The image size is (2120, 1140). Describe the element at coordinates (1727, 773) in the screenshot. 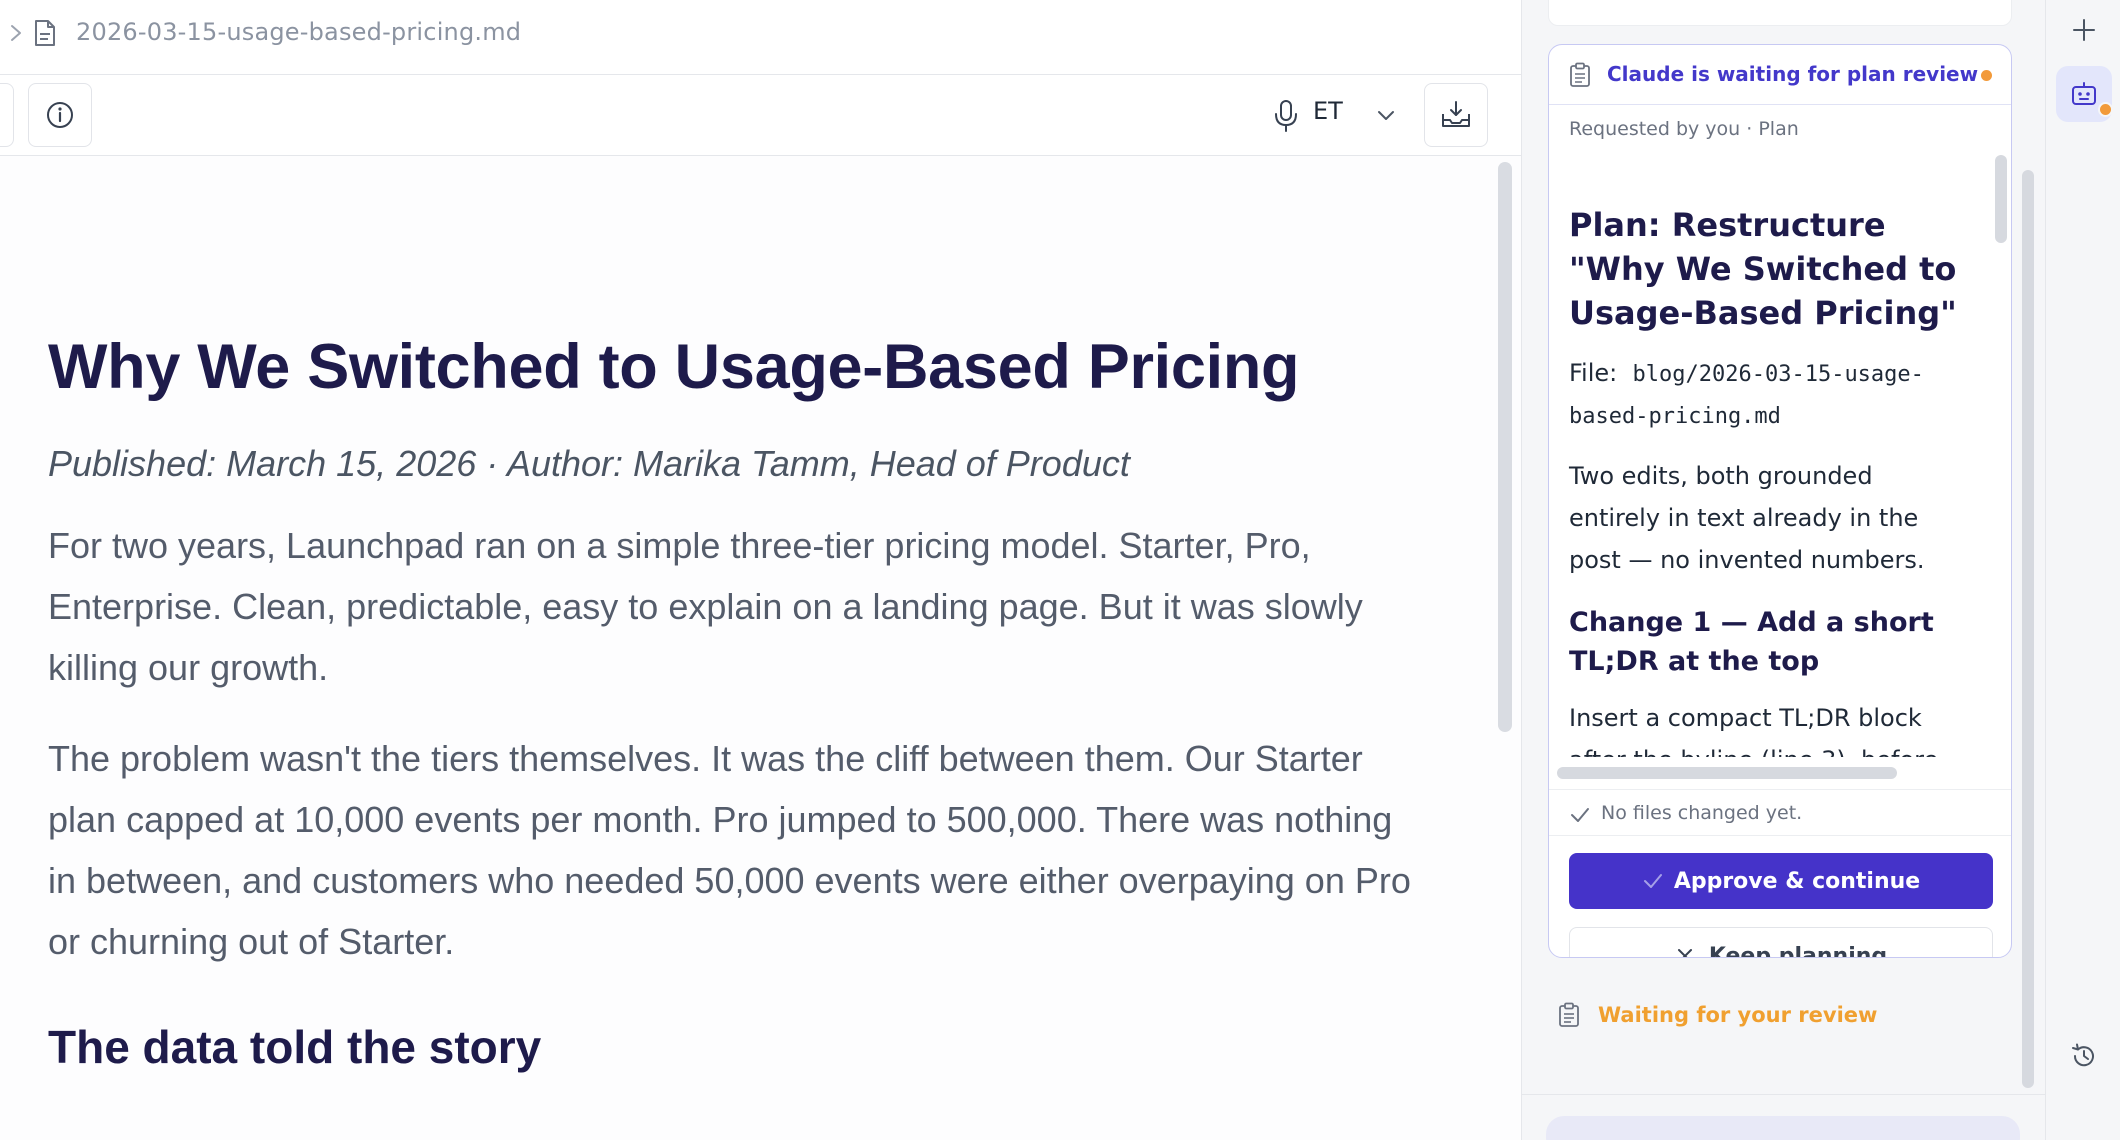

I see `plan-horizontal-scrollbar` at that location.